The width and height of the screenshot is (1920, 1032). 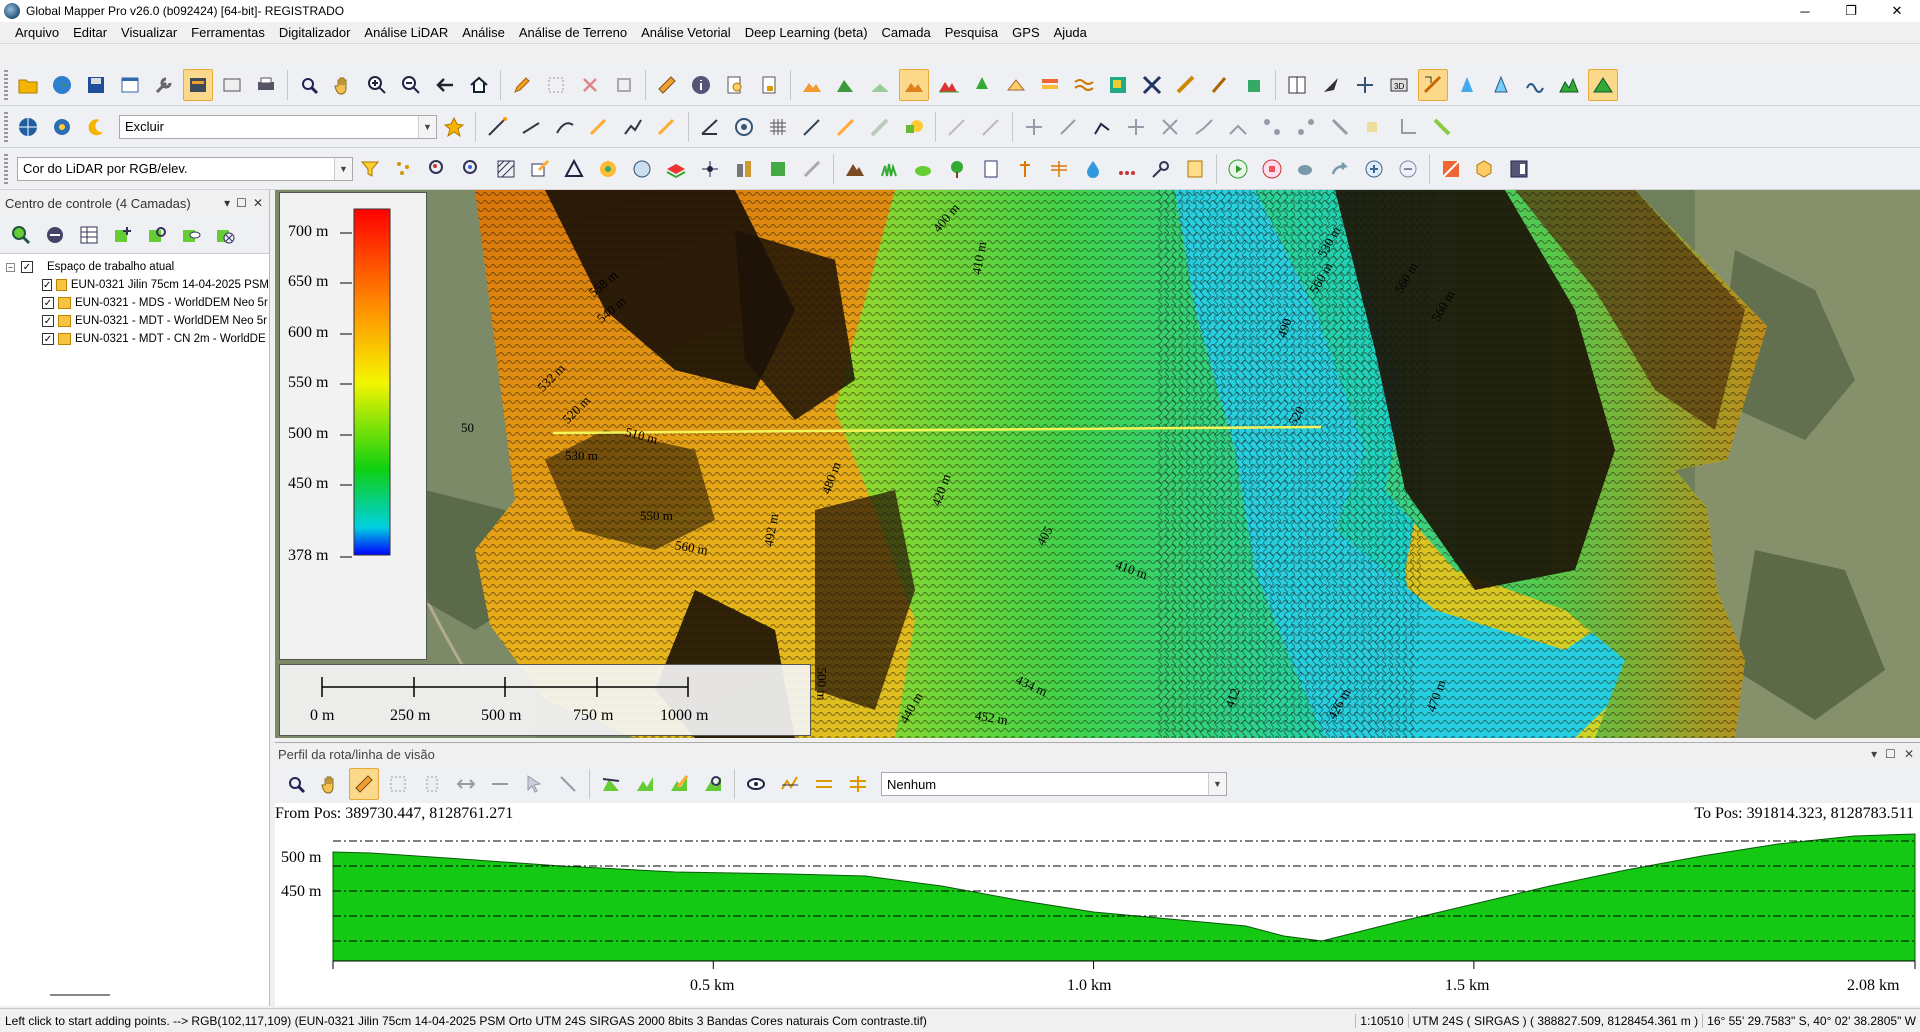 What do you see at coordinates (573, 33) in the screenshot?
I see `menu-analise-terreno: Análise de Terreno` at bounding box center [573, 33].